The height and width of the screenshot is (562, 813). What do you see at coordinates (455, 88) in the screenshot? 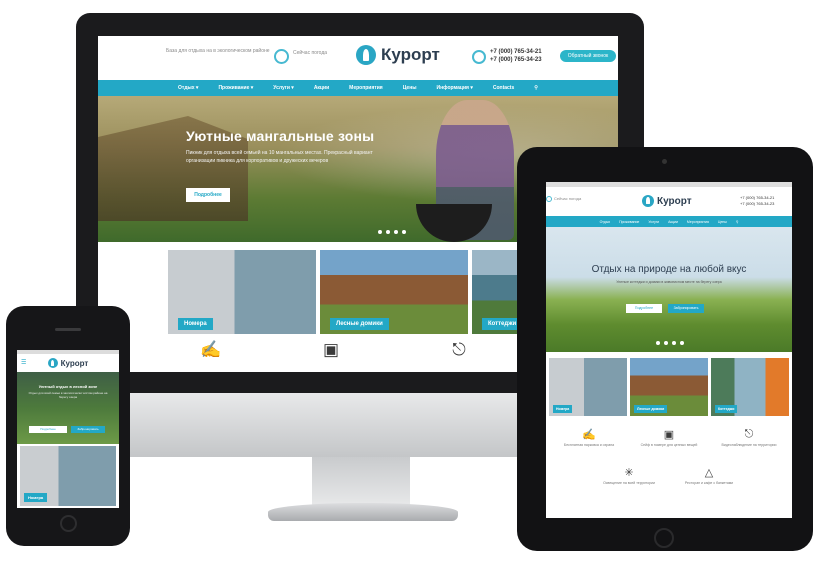
I see `nav-item-info: Информация ▾` at bounding box center [455, 88].